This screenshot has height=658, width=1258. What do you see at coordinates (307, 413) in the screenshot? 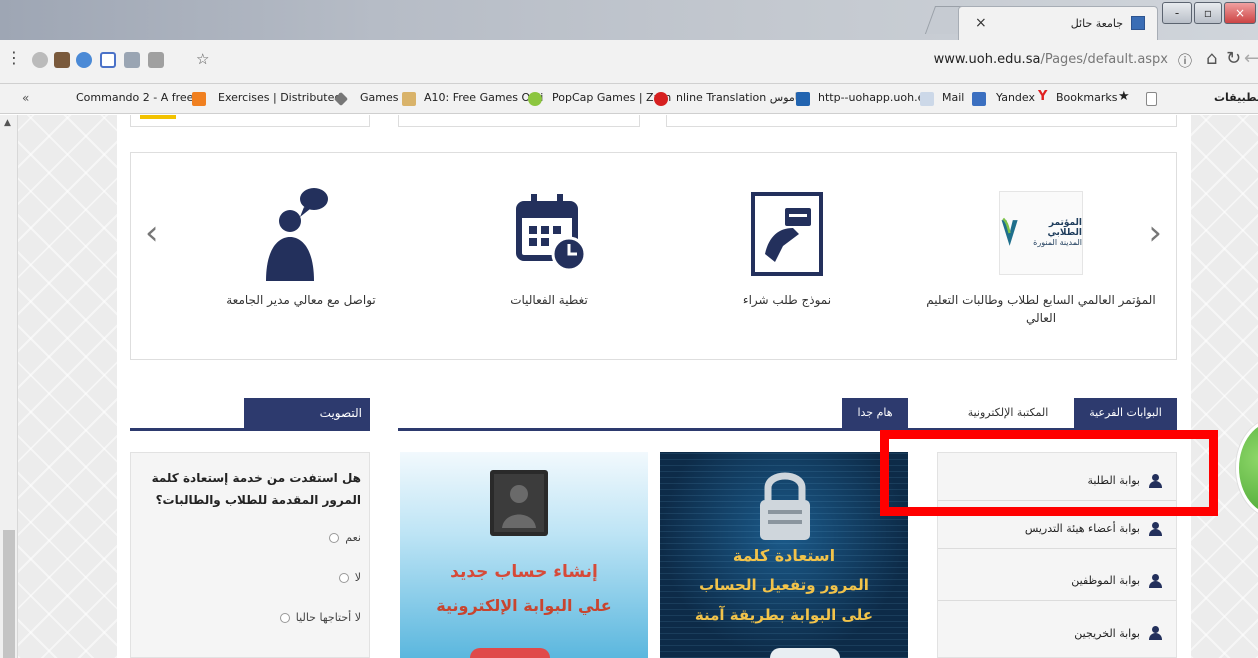
I see `poll-header: التصويت` at bounding box center [307, 413].